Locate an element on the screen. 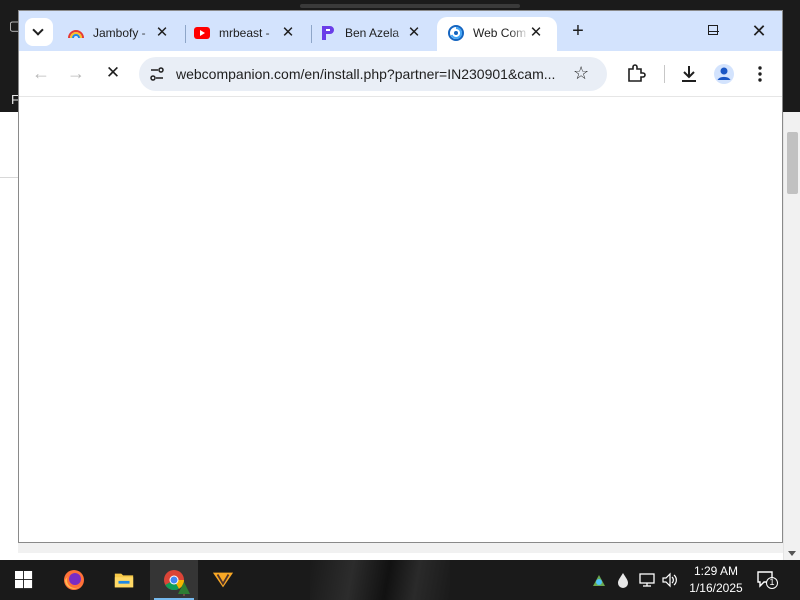 This screenshot has height=600, width=800. back-button: ← is located at coordinates (41, 73).